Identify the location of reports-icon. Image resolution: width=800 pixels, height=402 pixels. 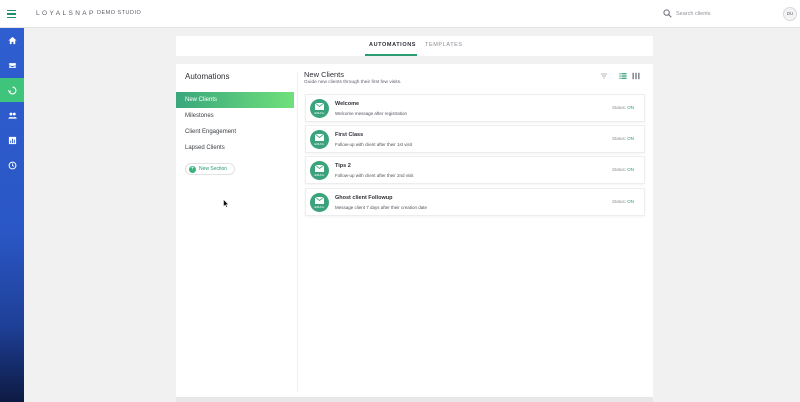
(12, 140).